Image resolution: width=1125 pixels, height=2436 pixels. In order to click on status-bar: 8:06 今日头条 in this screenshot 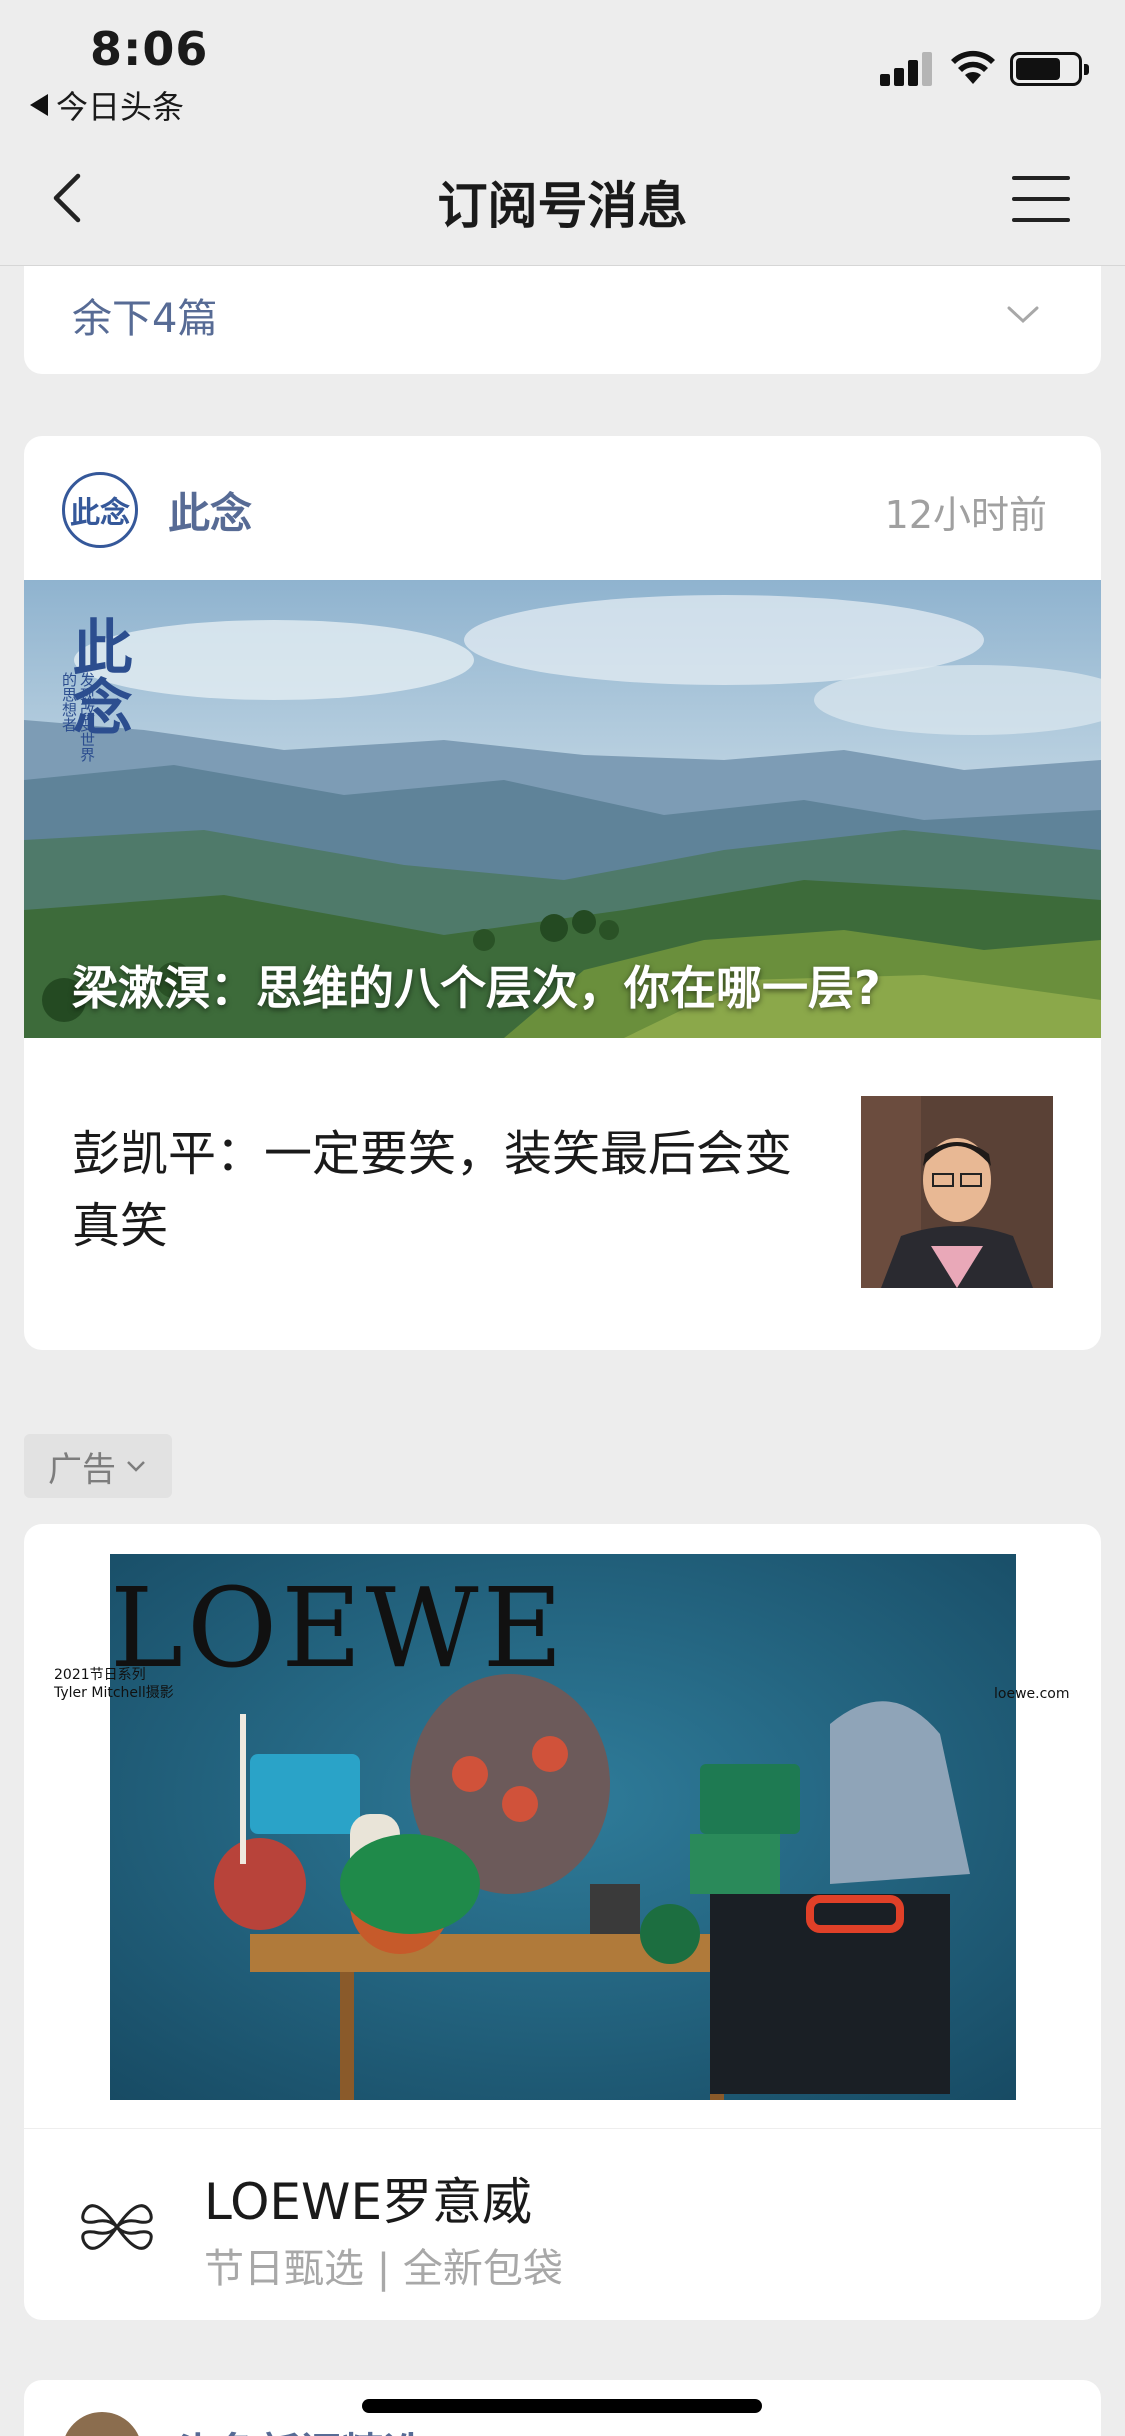, I will do `click(562, 65)`.